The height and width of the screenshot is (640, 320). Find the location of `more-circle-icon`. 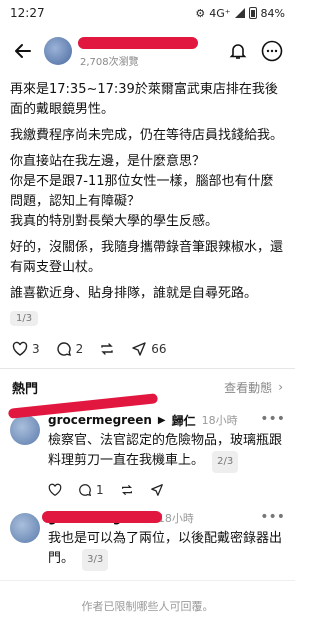

more-circle-icon is located at coordinates (272, 51).